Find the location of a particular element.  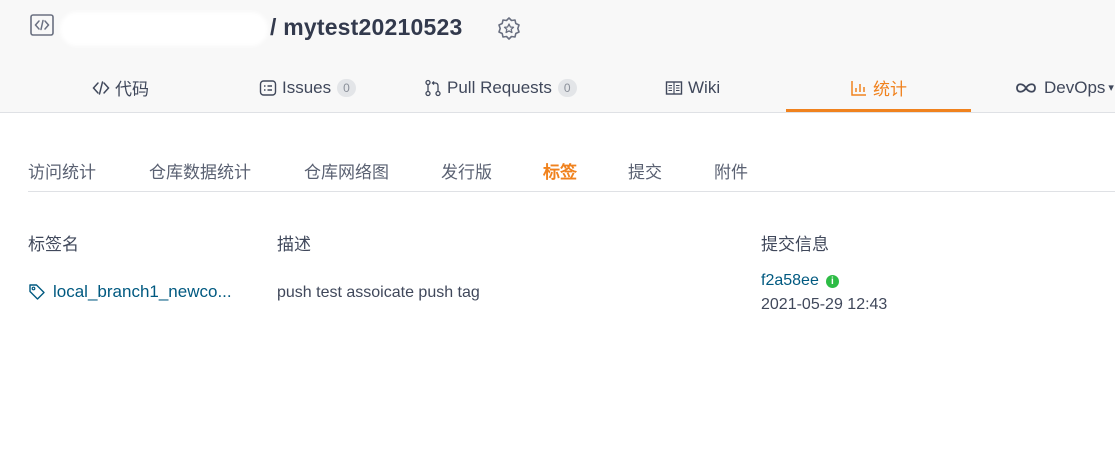

repo-code-icon is located at coordinates (42, 25).